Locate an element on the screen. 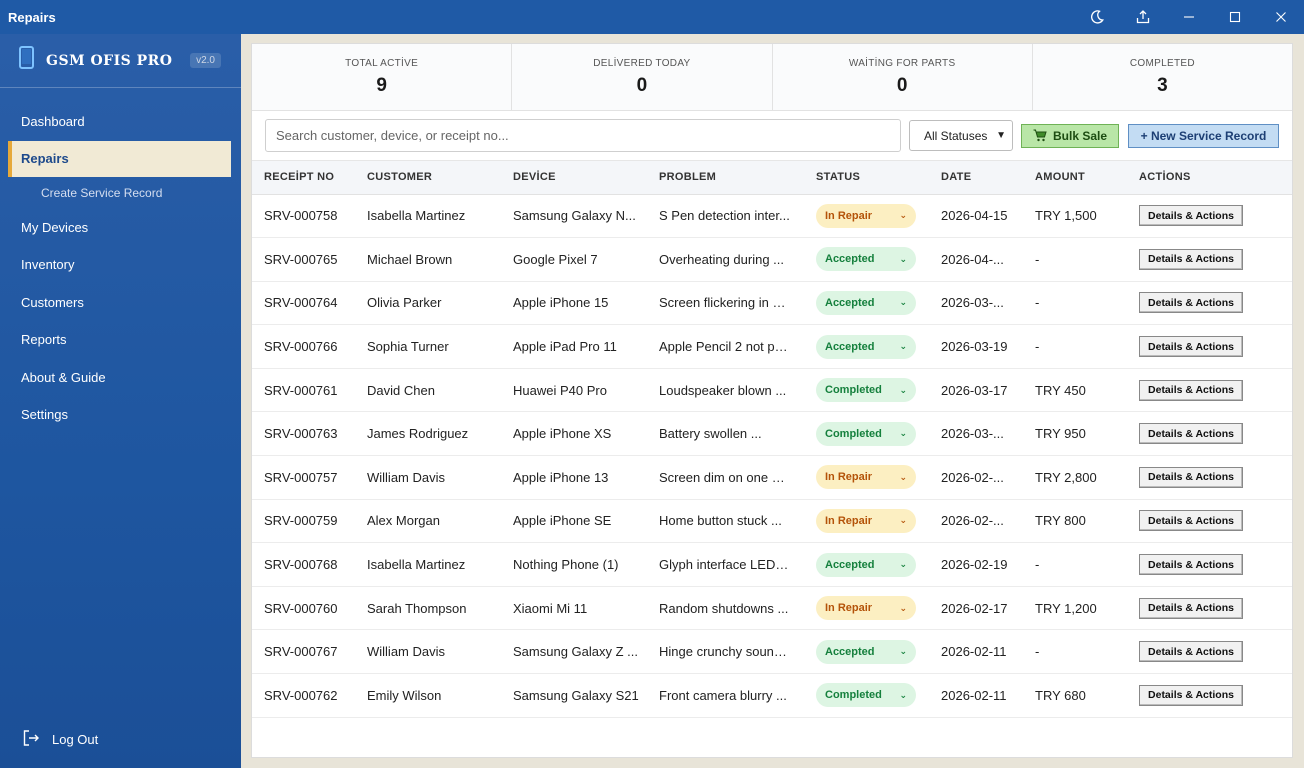  stat-waiting-for-parts: WAİTİNG FOR PARTS 0 is located at coordinates (903, 77).